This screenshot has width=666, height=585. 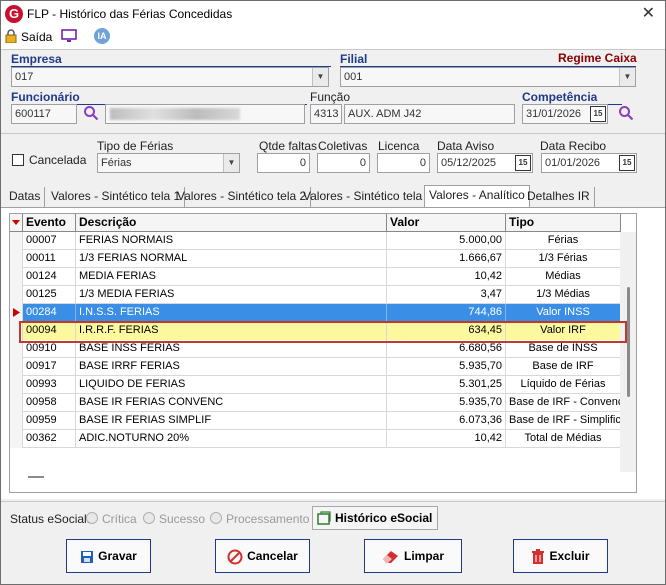 What do you see at coordinates (36, 477) in the screenshot?
I see `horizontal-scroll-thumb` at bounding box center [36, 477].